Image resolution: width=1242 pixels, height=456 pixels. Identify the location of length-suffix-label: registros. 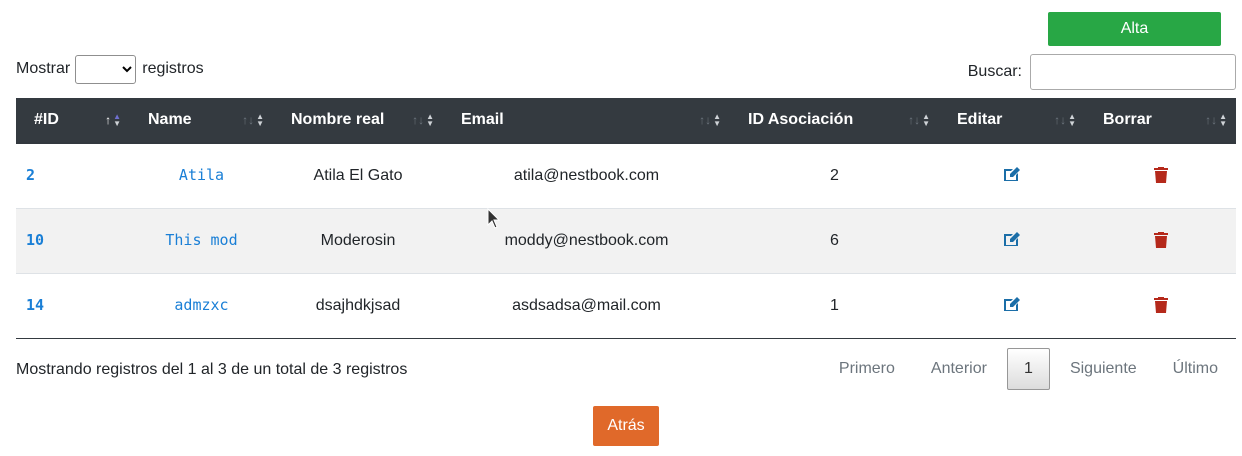
(173, 68).